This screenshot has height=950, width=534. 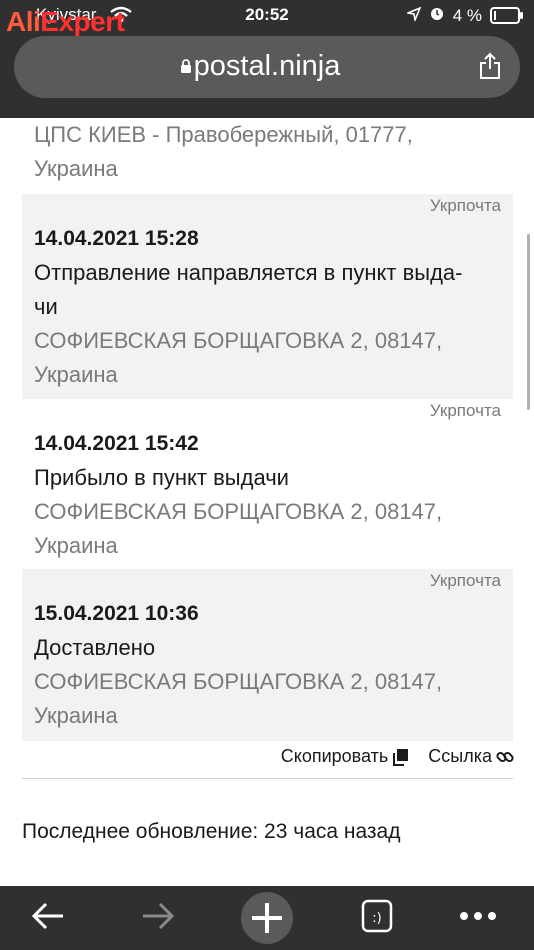 What do you see at coordinates (116, 443) in the screenshot?
I see `event-date: 14.04.2021 15:42` at bounding box center [116, 443].